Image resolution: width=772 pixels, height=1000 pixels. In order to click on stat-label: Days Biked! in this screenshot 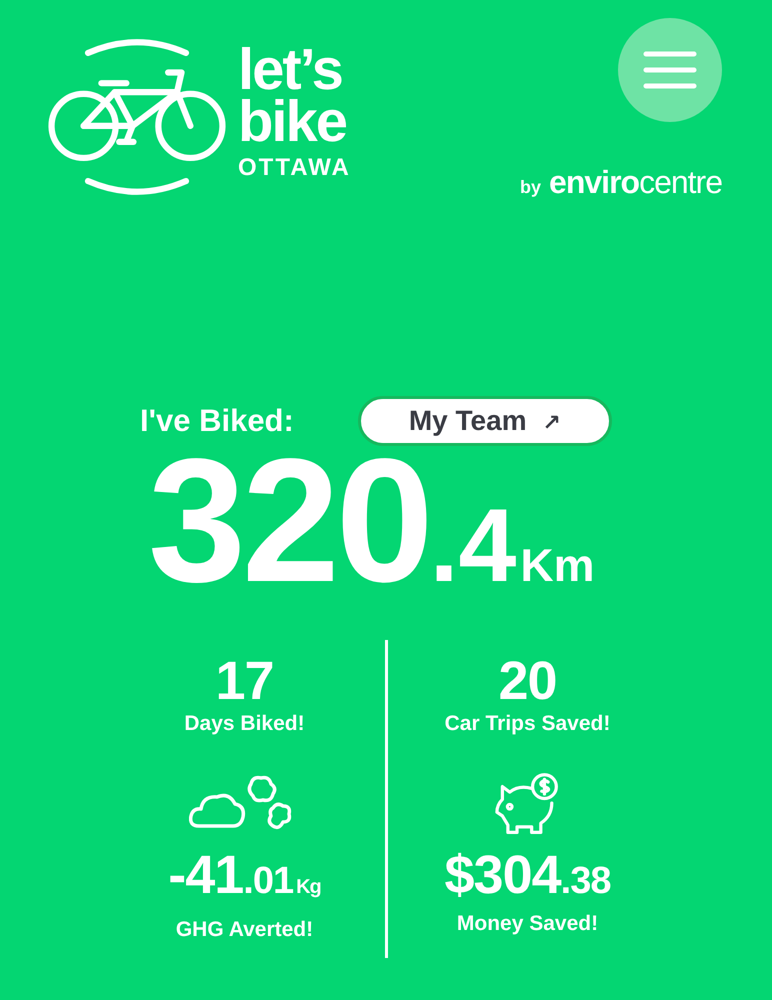, I will do `click(244, 724)`.